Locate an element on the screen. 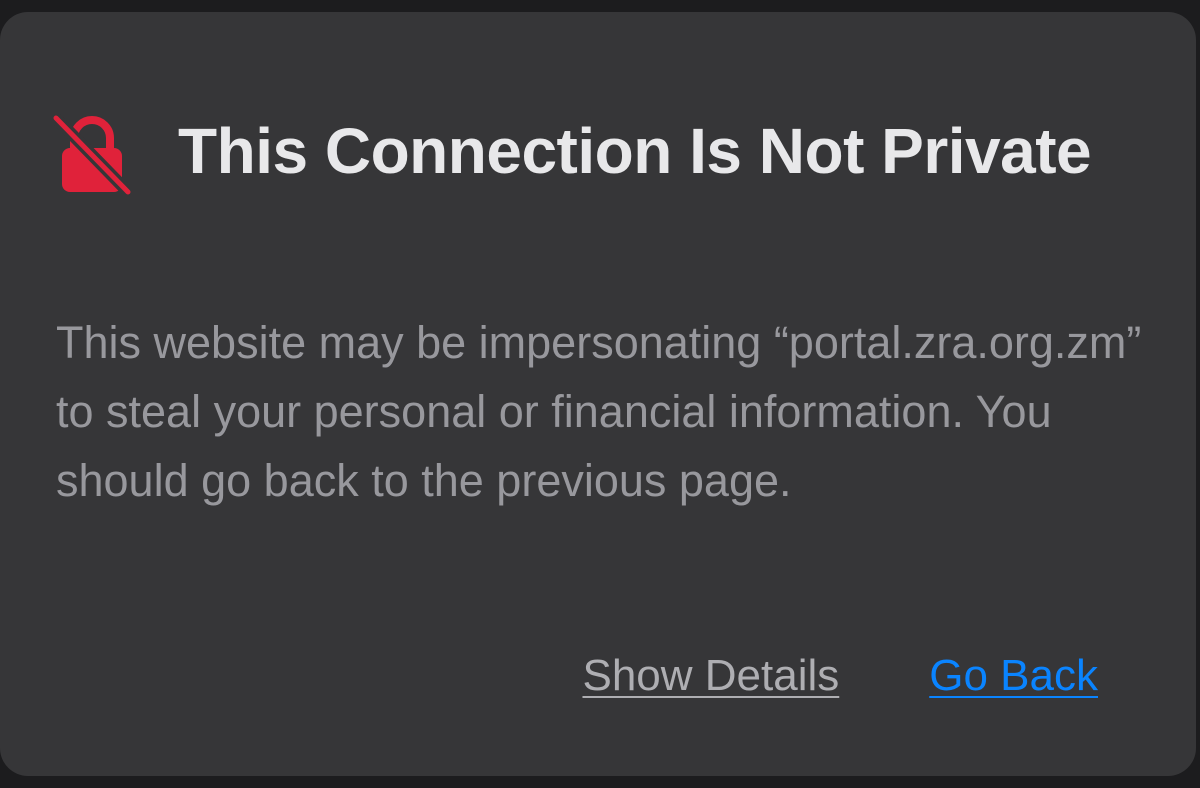 The height and width of the screenshot is (788, 1200). lock-slash-icon is located at coordinates (92, 155).